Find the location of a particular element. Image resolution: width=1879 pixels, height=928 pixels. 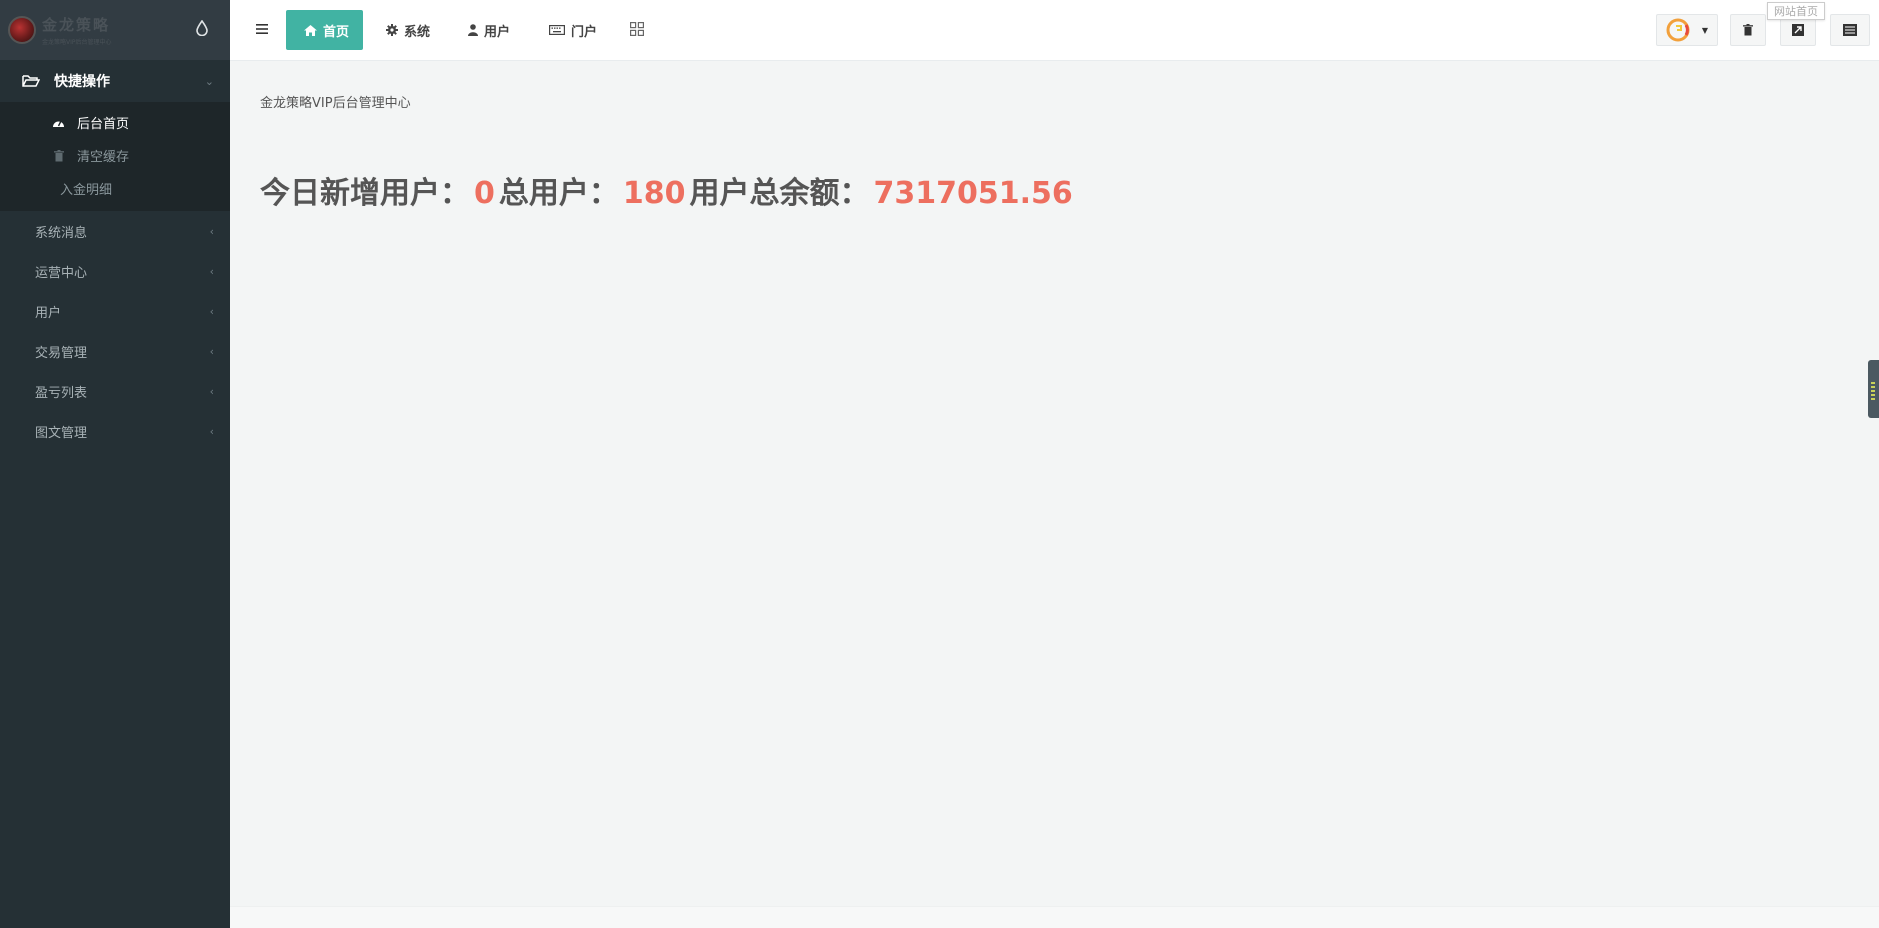

sidebar-item-label: 清空缓存 is located at coordinates (103, 157).